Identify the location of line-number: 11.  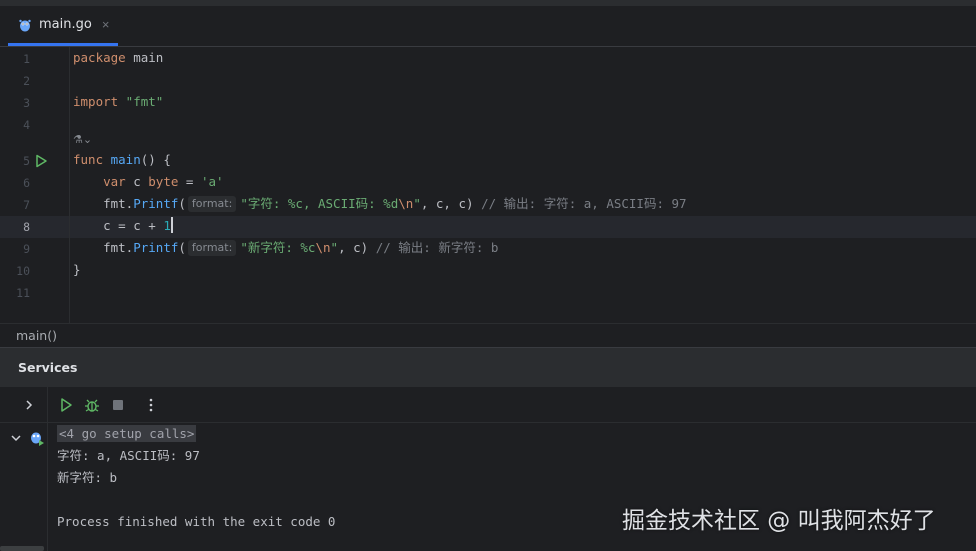
(23, 293).